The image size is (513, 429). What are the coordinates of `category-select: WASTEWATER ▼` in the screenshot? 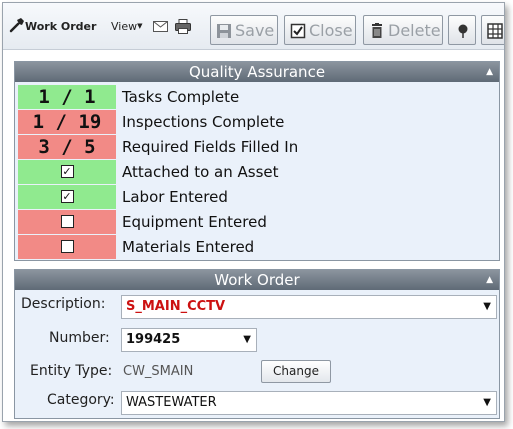 It's located at (309, 403).